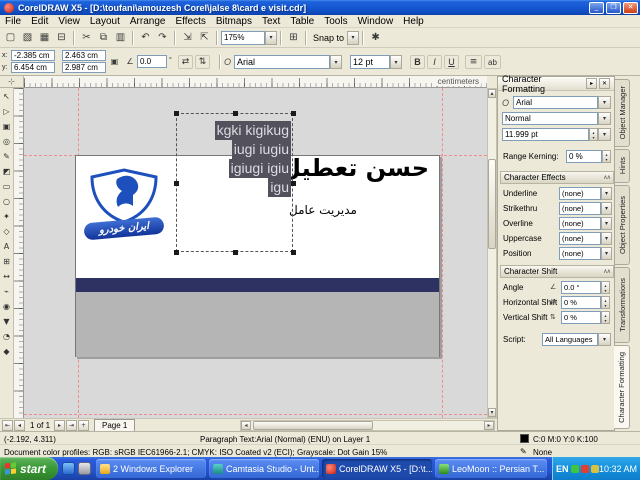 The width and height of the screenshot is (640, 480). I want to click on start-button: start, so click(29, 468).